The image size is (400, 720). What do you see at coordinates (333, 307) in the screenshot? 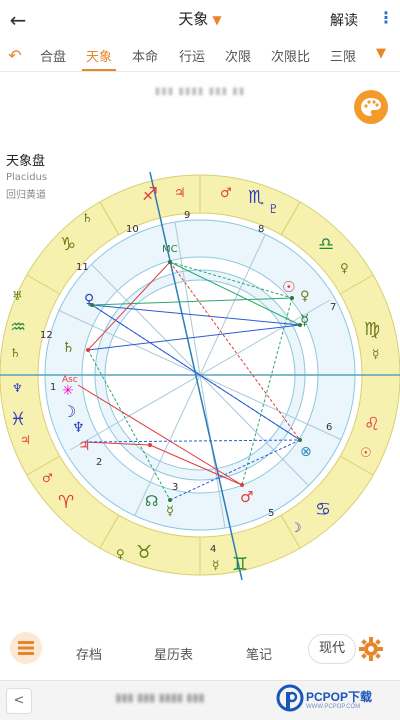
I see `svg-text: 7` at bounding box center [333, 307].